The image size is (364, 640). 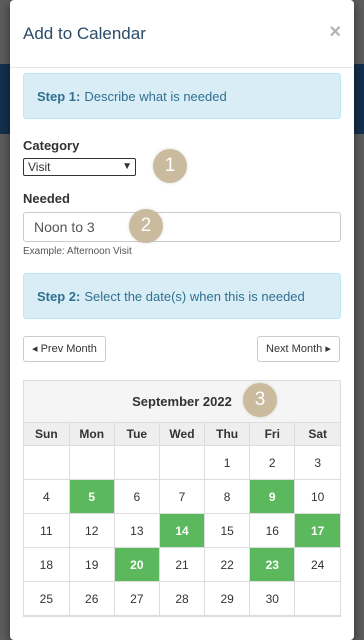 I want to click on prev-month-label: Prev Month, so click(x=68, y=349).